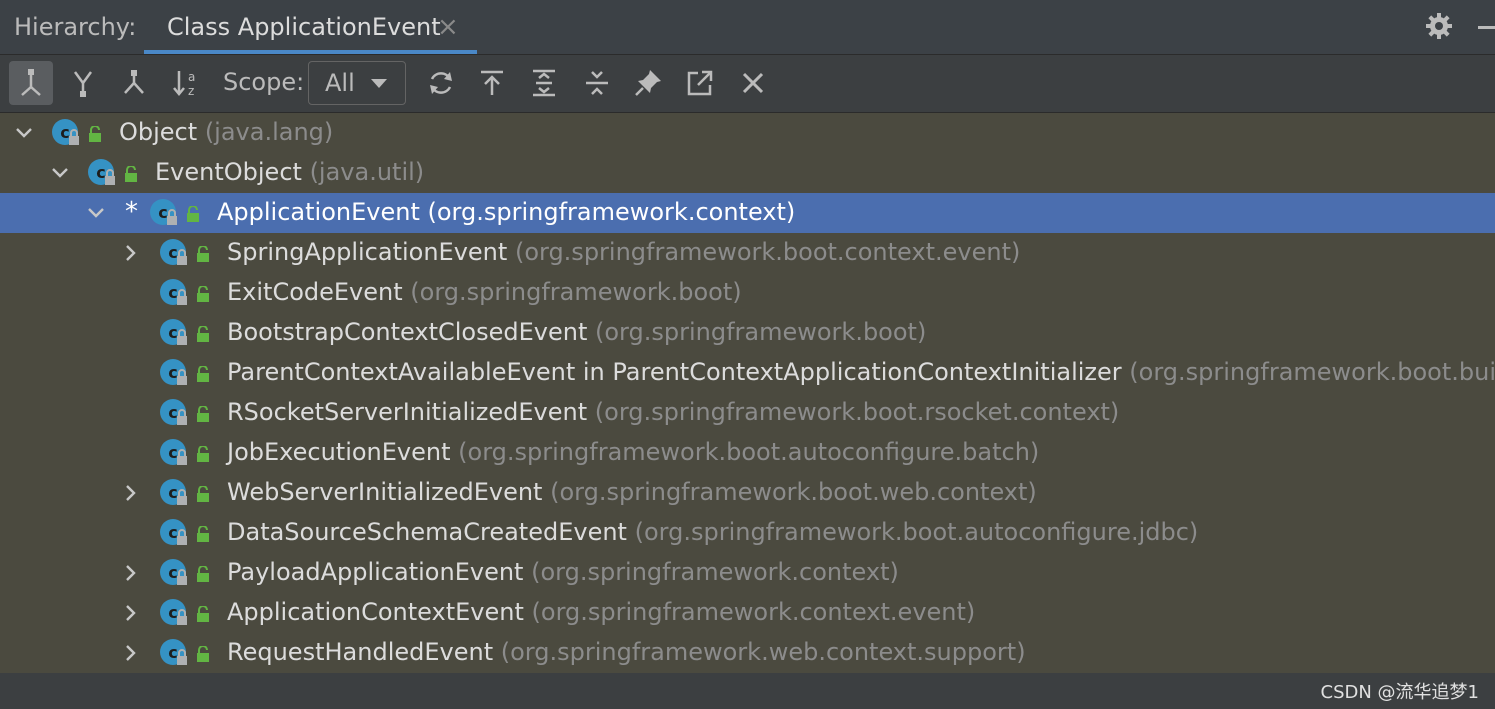  Describe the element at coordinates (448, 27) in the screenshot. I see `tab-close-icon: ×` at that location.